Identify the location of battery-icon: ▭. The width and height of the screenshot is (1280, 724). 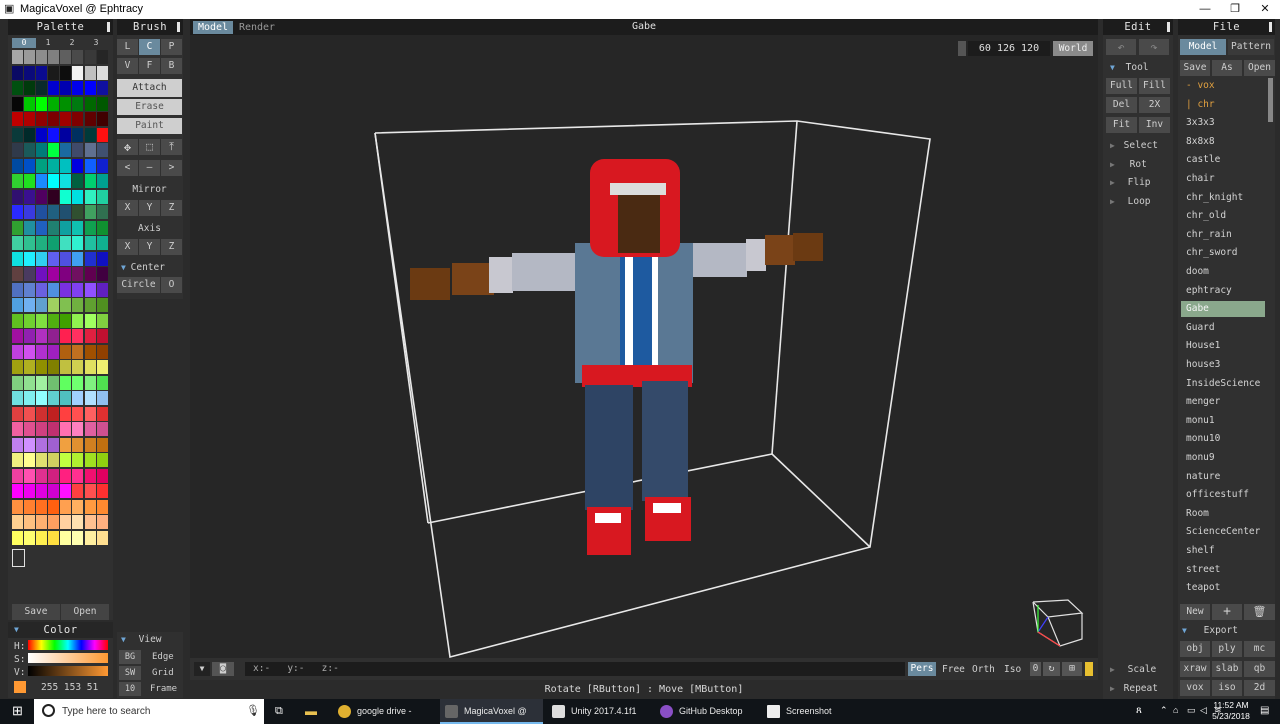
(1191, 710).